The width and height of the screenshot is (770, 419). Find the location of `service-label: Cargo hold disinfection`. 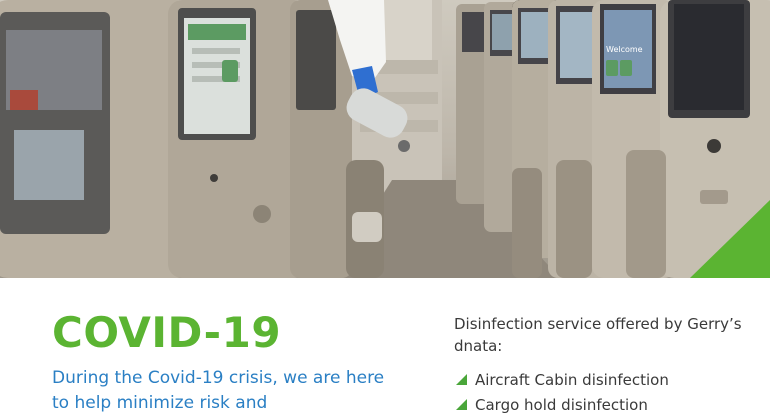

service-label: Cargo hold disinfection is located at coordinates (561, 405).